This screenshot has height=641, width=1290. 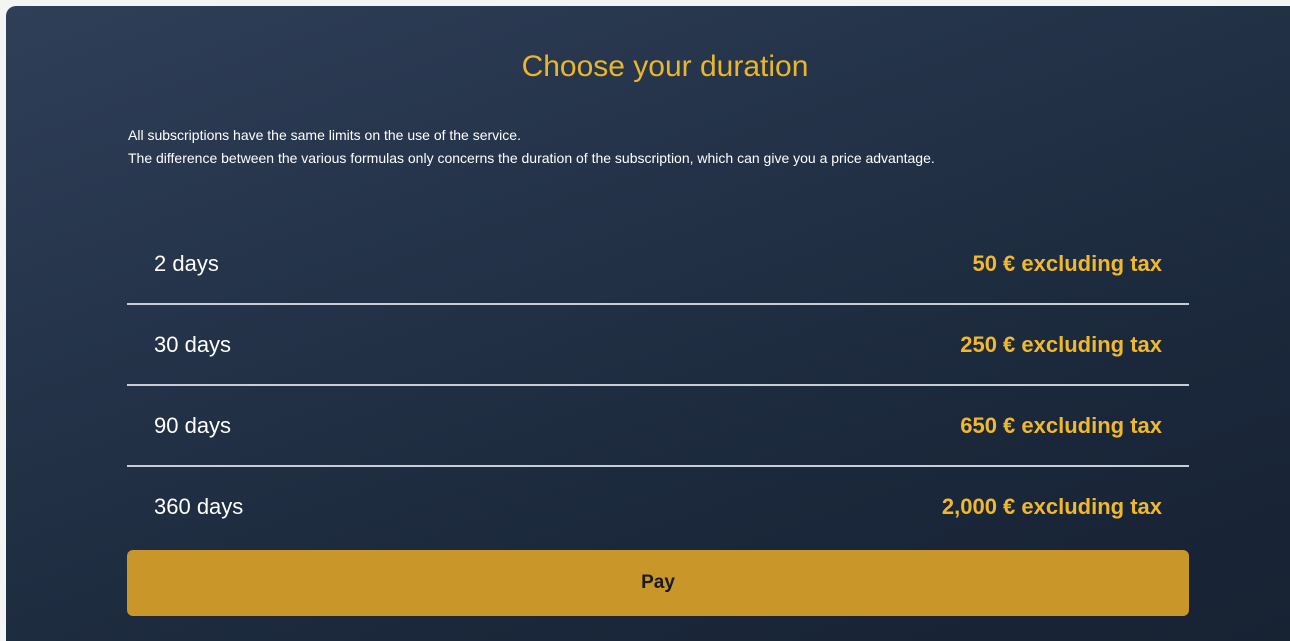 I want to click on plan-option-2-days: 2 days 50 € excluding tax, so click(x=658, y=264).